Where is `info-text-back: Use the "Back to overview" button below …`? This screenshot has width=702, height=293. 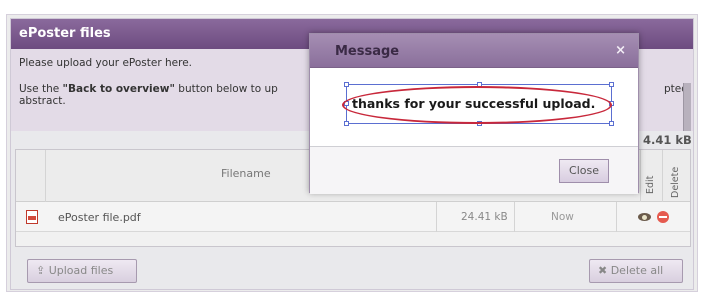
info-text-back: Use the "Back to overview" button below … is located at coordinates (184, 95).